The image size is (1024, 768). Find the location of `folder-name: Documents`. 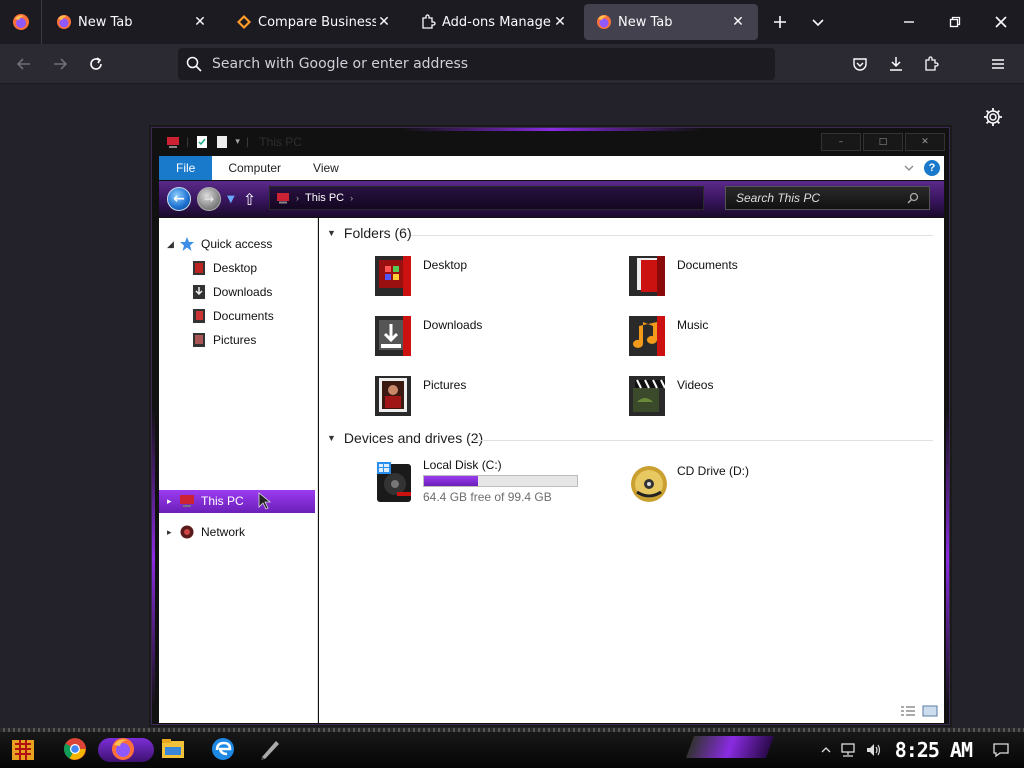

folder-name: Documents is located at coordinates (707, 265).